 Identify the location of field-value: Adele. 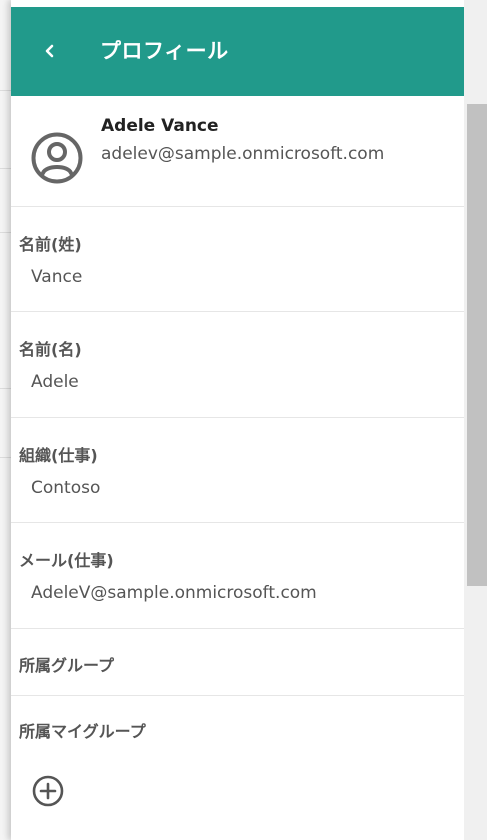
(55, 382).